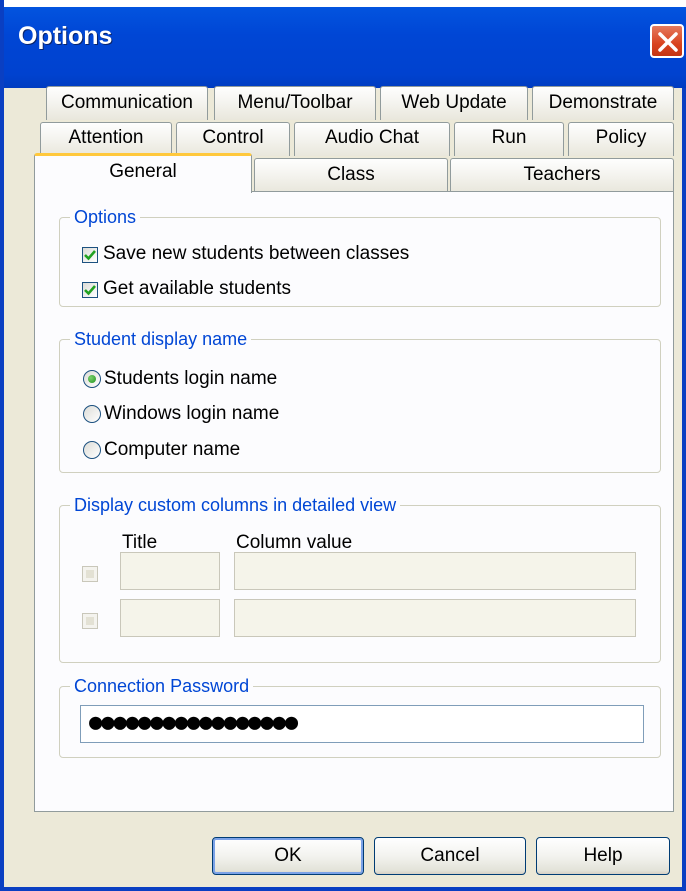 This screenshot has width=686, height=891. What do you see at coordinates (191, 414) in the screenshot?
I see `windows-login-name-label: Windows login name` at bounding box center [191, 414].